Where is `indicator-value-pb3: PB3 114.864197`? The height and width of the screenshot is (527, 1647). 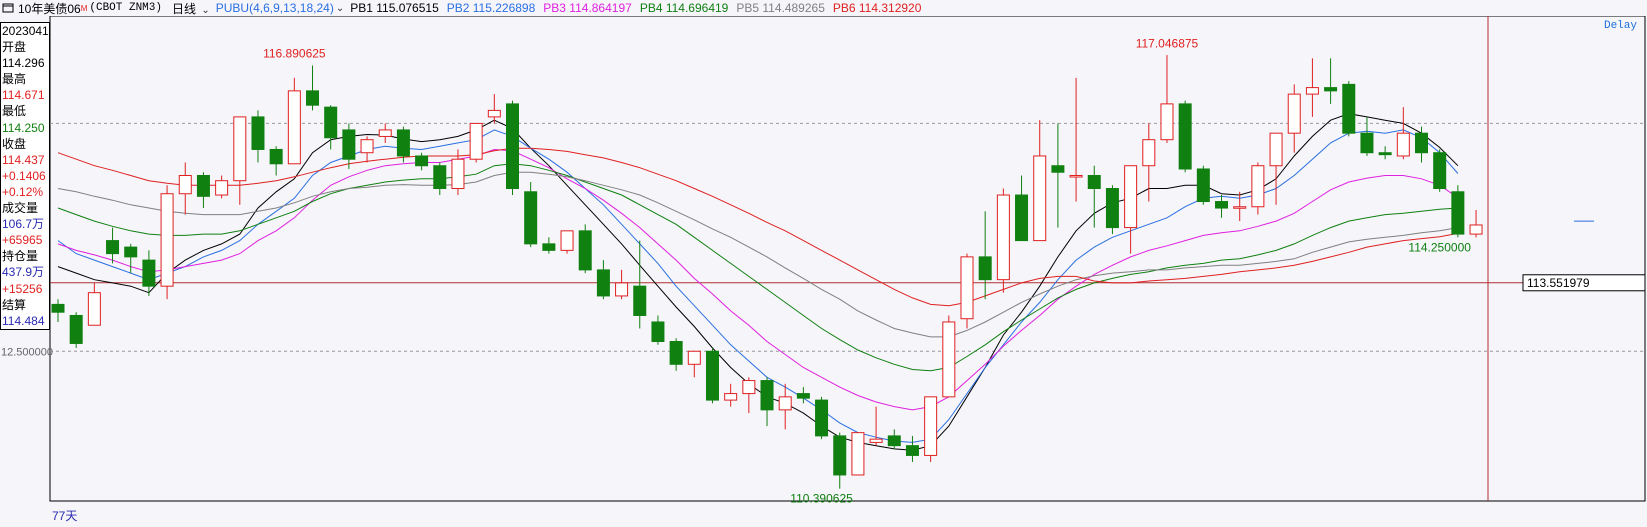
indicator-value-pb3: PB3 114.864197 is located at coordinates (587, 8).